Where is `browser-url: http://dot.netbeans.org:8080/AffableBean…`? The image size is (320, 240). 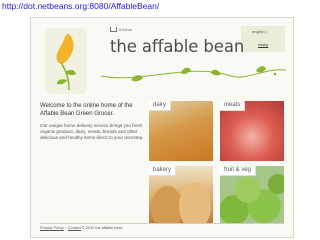 browser-url: http://dot.netbeans.org:8080/AffableBean… is located at coordinates (80, 6).